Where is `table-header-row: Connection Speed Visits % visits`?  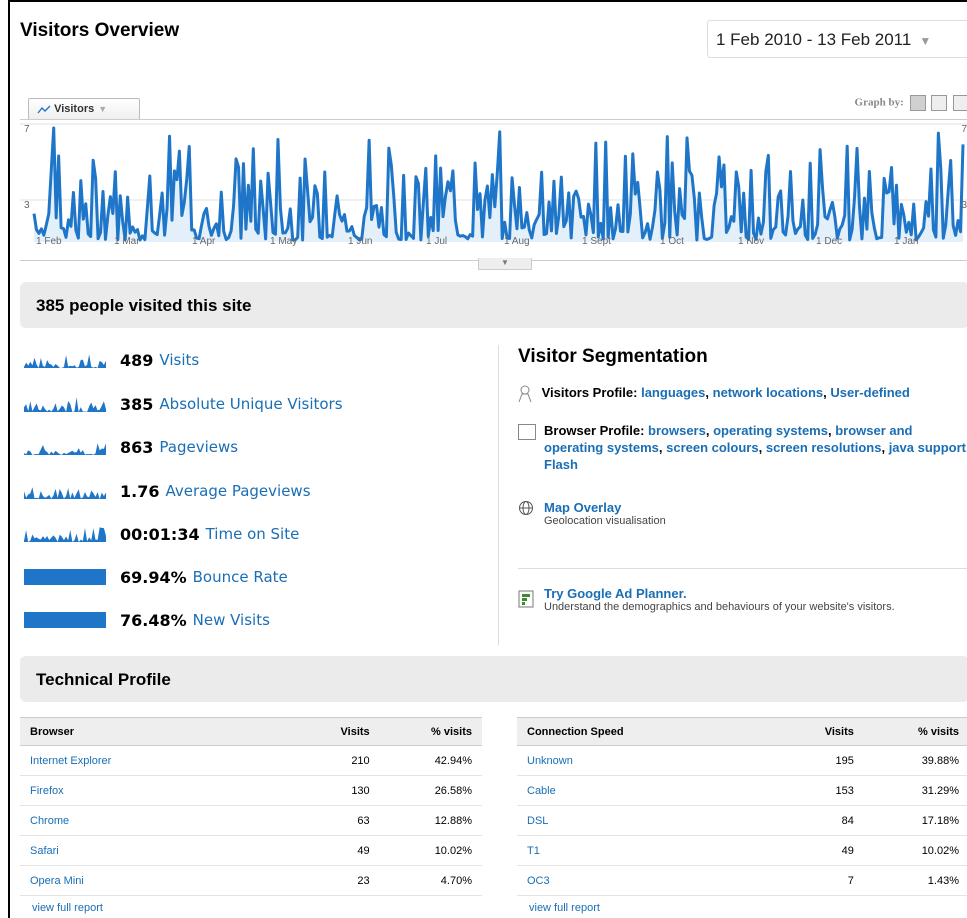 table-header-row: Connection Speed Visits % visits is located at coordinates (742, 731).